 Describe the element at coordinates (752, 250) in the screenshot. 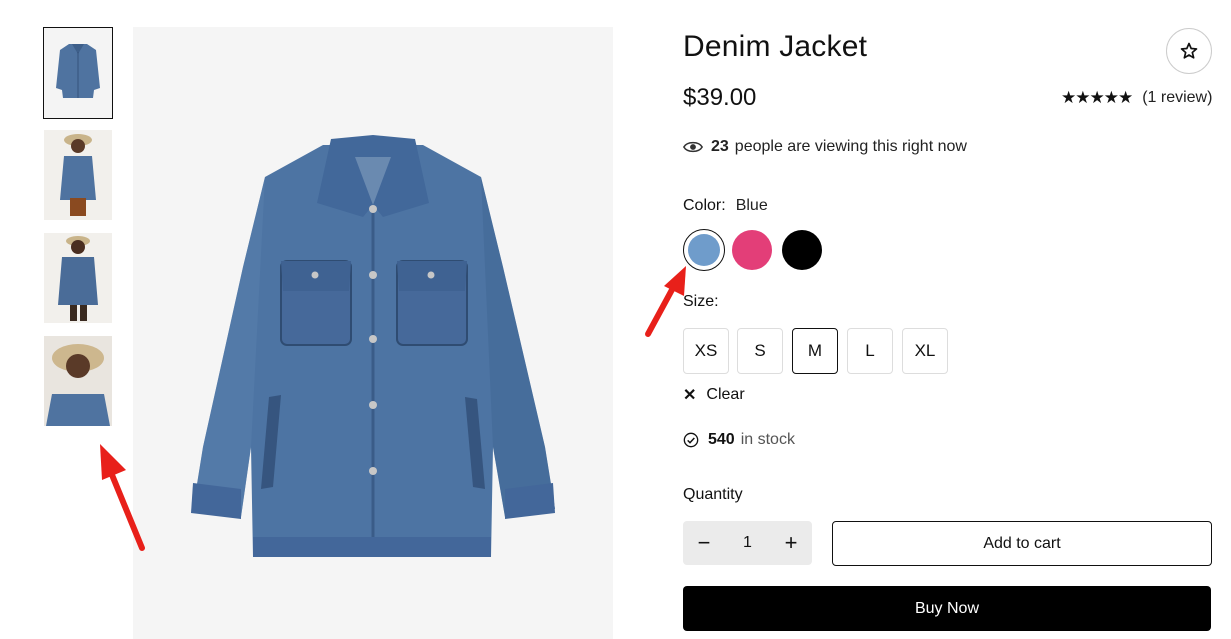

I see `color-swatch-pink` at that location.